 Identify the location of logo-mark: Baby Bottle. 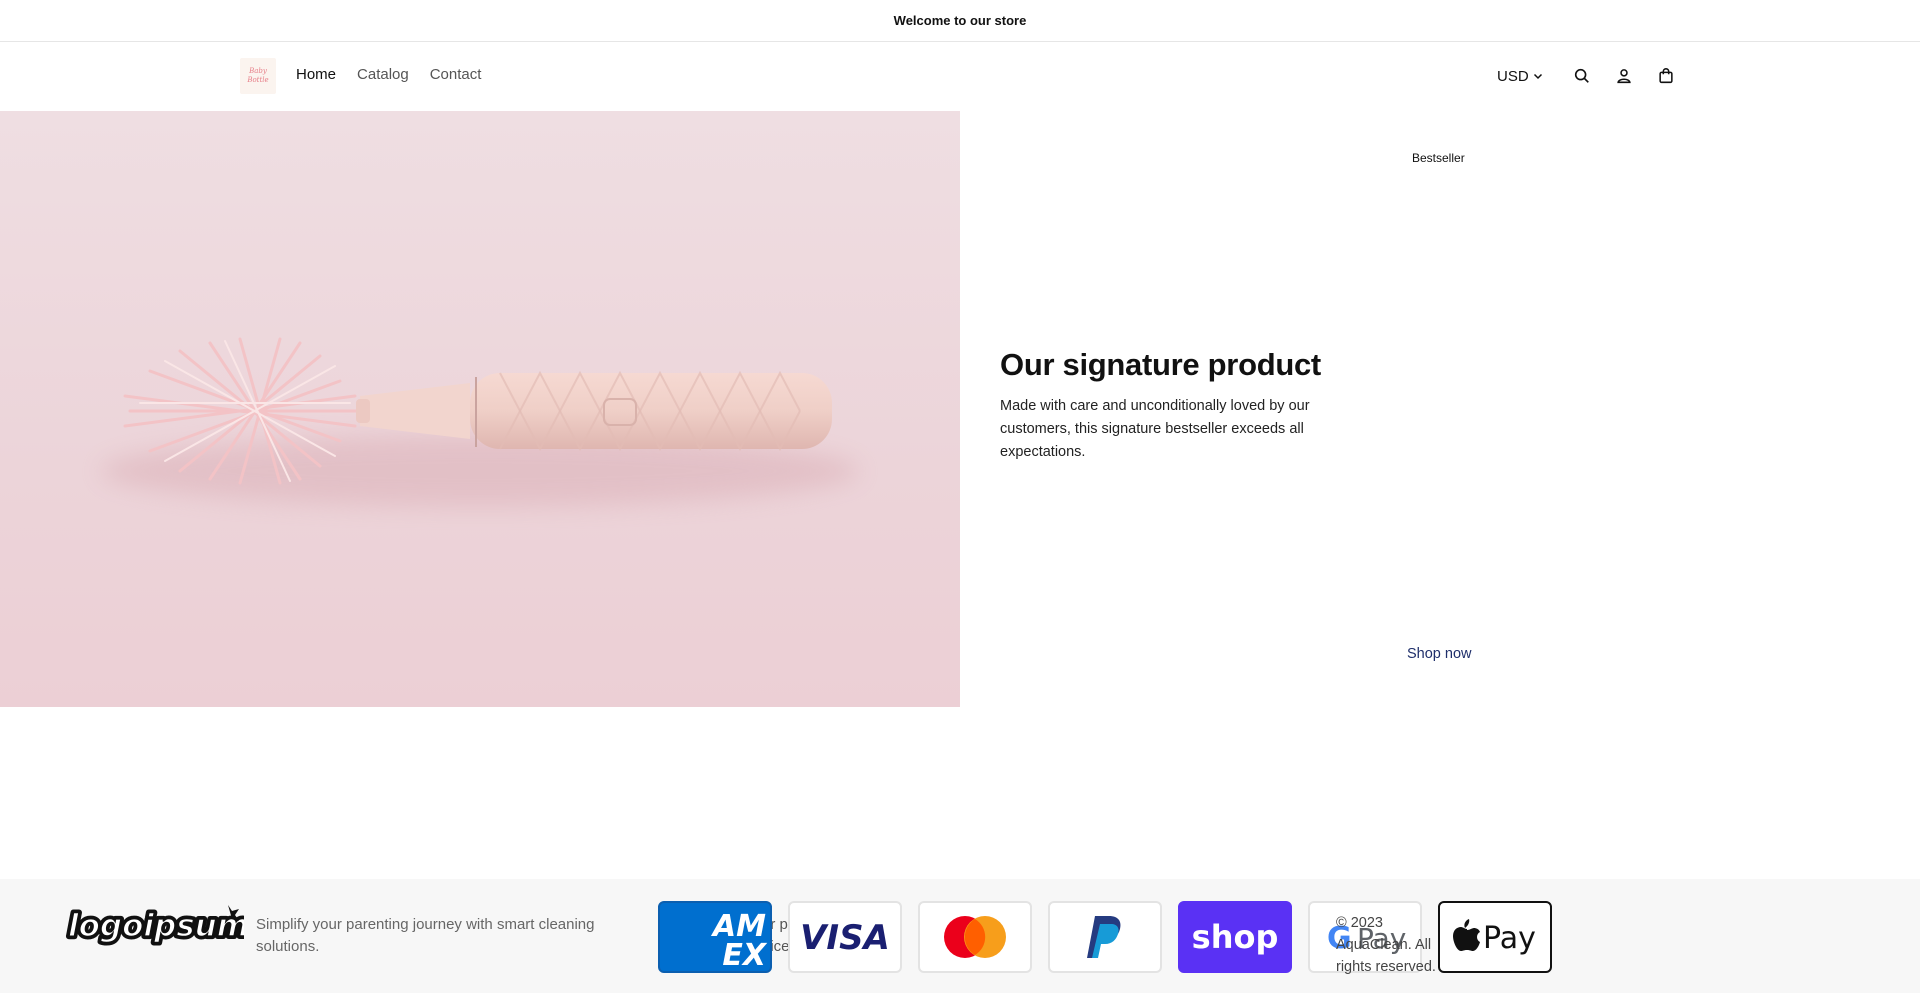
(258, 76).